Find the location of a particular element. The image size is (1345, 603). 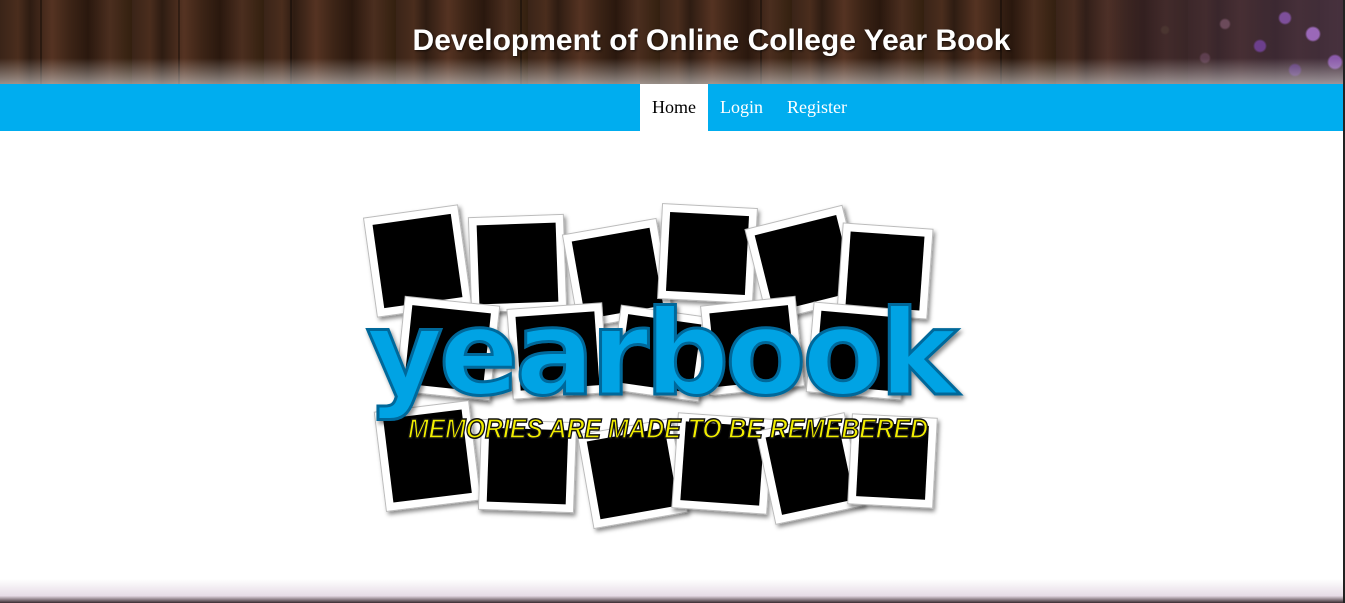

nav-item-register: Register is located at coordinates (817, 107).